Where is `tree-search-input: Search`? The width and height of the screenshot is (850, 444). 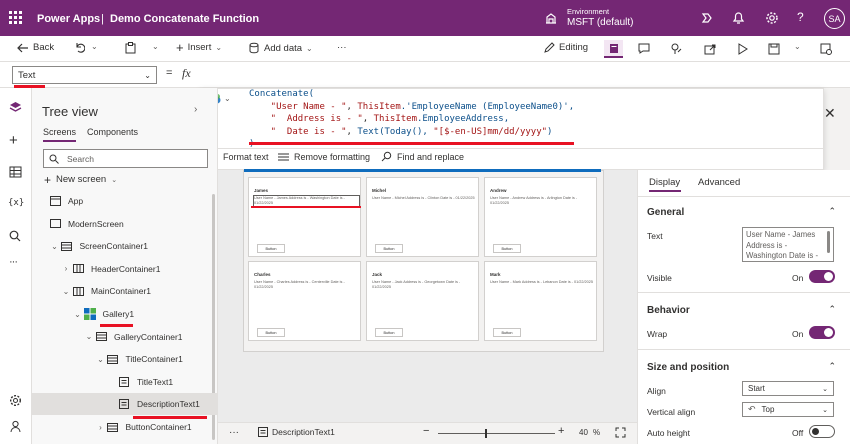
tree-search-input: Search is located at coordinates (125, 158).